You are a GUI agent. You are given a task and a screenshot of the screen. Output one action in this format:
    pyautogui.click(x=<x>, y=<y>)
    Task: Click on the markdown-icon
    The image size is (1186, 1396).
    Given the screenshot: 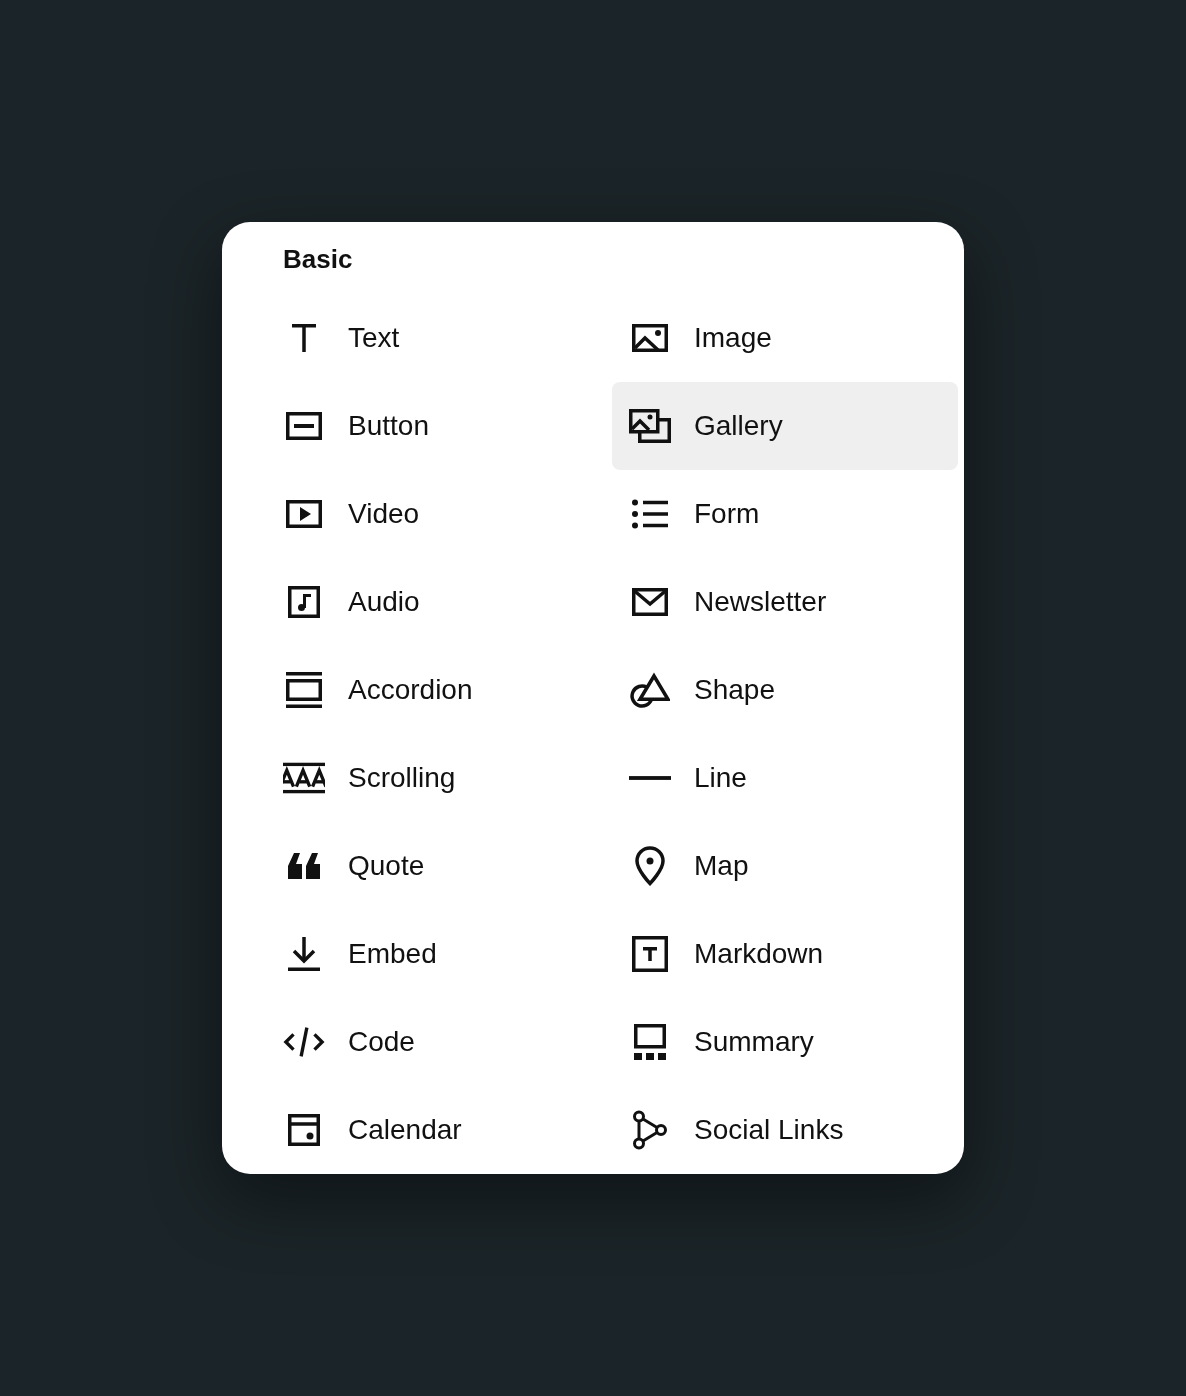 What is the action you would take?
    pyautogui.click(x=650, y=954)
    